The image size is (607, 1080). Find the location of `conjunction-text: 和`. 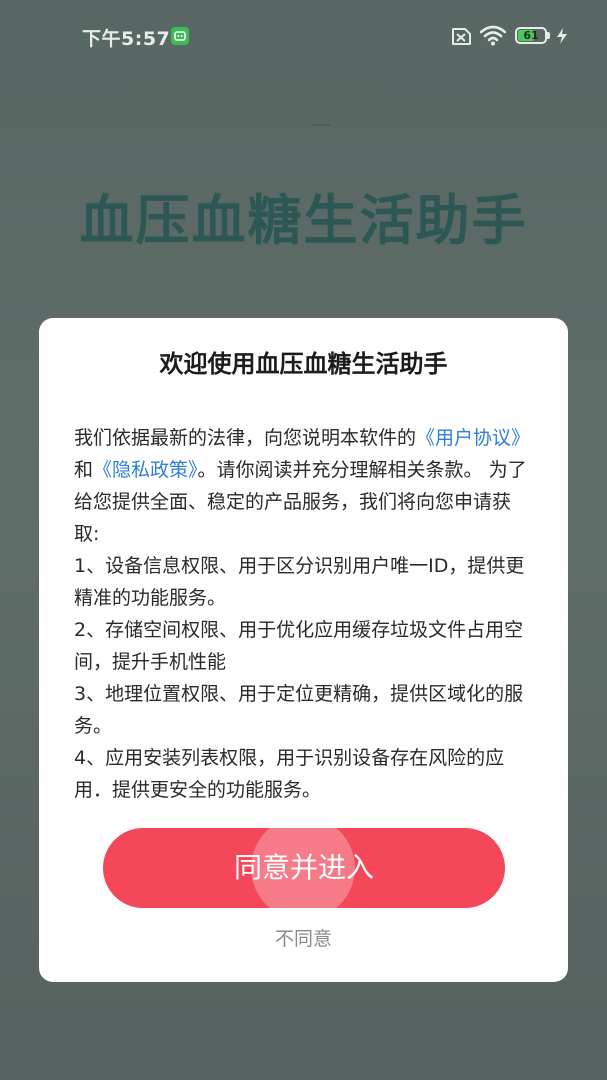

conjunction-text: 和 is located at coordinates (84, 470).